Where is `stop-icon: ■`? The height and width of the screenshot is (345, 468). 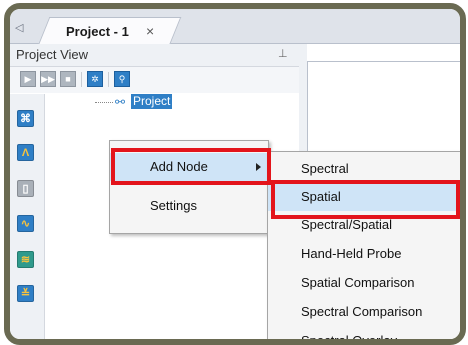
stop-icon: ■ is located at coordinates (68, 79).